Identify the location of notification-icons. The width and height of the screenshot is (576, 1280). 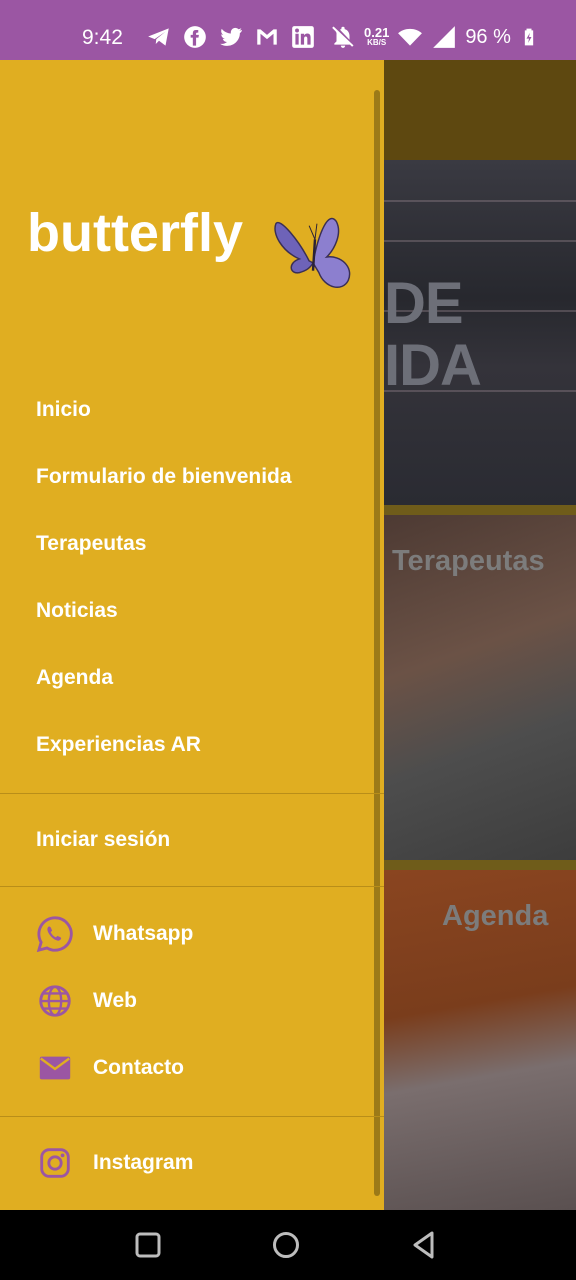
(231, 37).